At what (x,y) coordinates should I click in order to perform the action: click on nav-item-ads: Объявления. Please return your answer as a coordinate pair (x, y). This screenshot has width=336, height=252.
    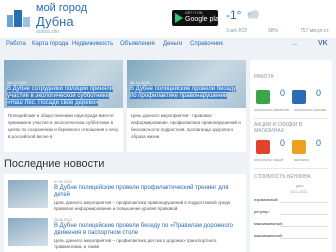
    Looking at the image, I should click on (137, 44).